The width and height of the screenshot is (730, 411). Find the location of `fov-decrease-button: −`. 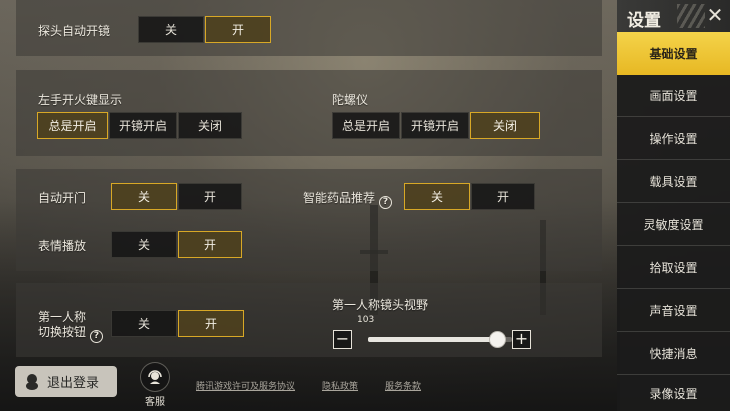

fov-decrease-button: − is located at coordinates (342, 339).